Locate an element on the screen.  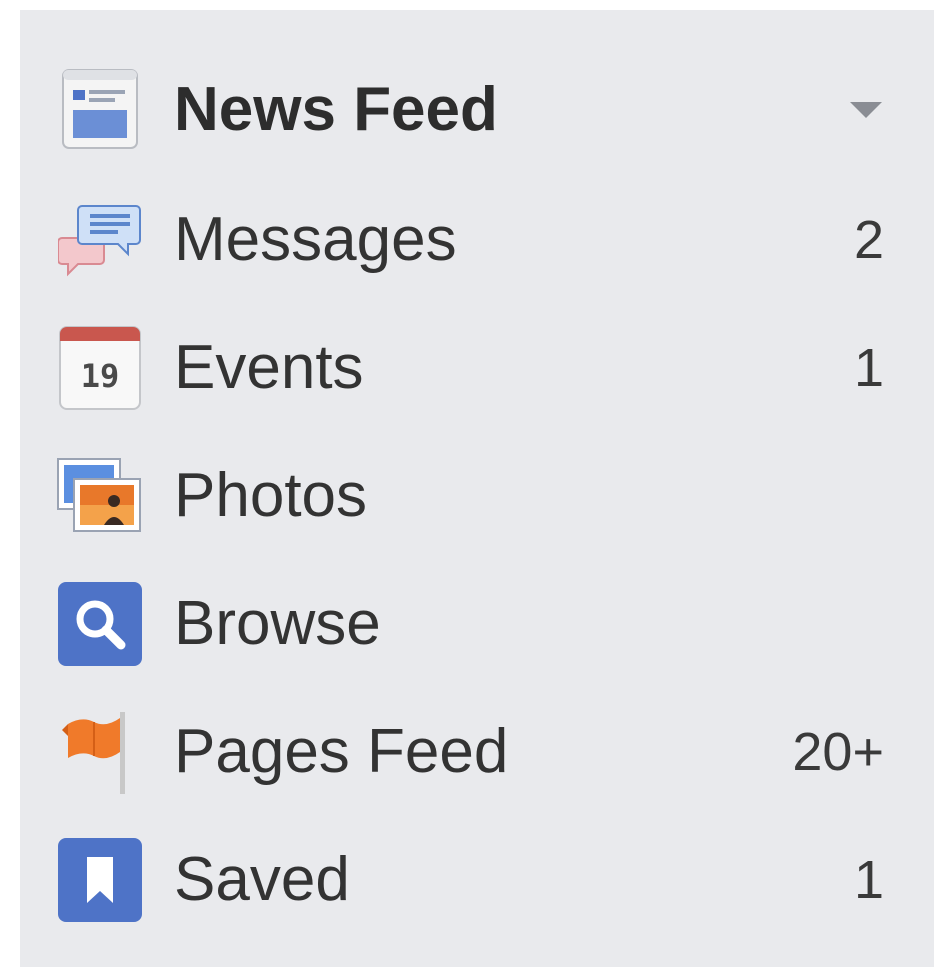
pages-flag-icon is located at coordinates (100, 752).